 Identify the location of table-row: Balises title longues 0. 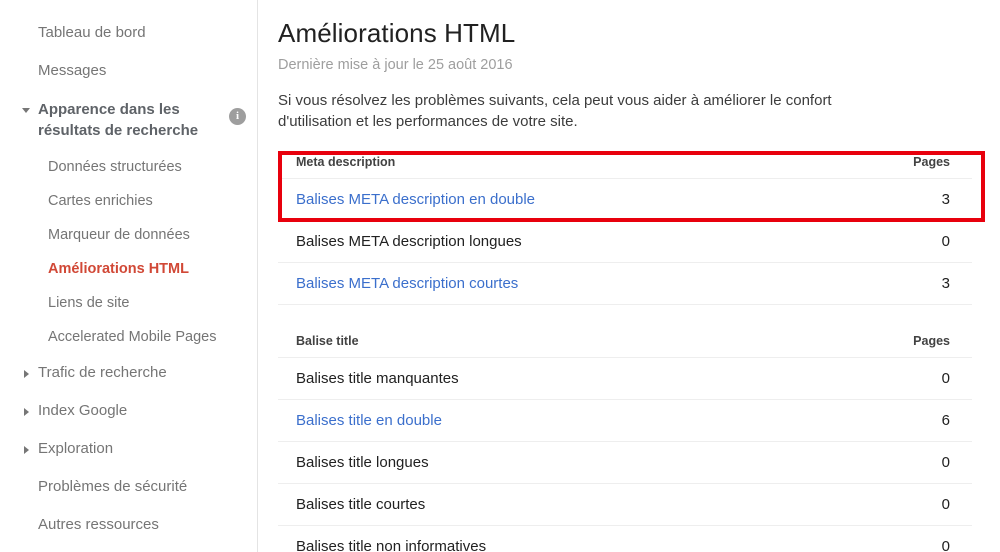
(625, 462).